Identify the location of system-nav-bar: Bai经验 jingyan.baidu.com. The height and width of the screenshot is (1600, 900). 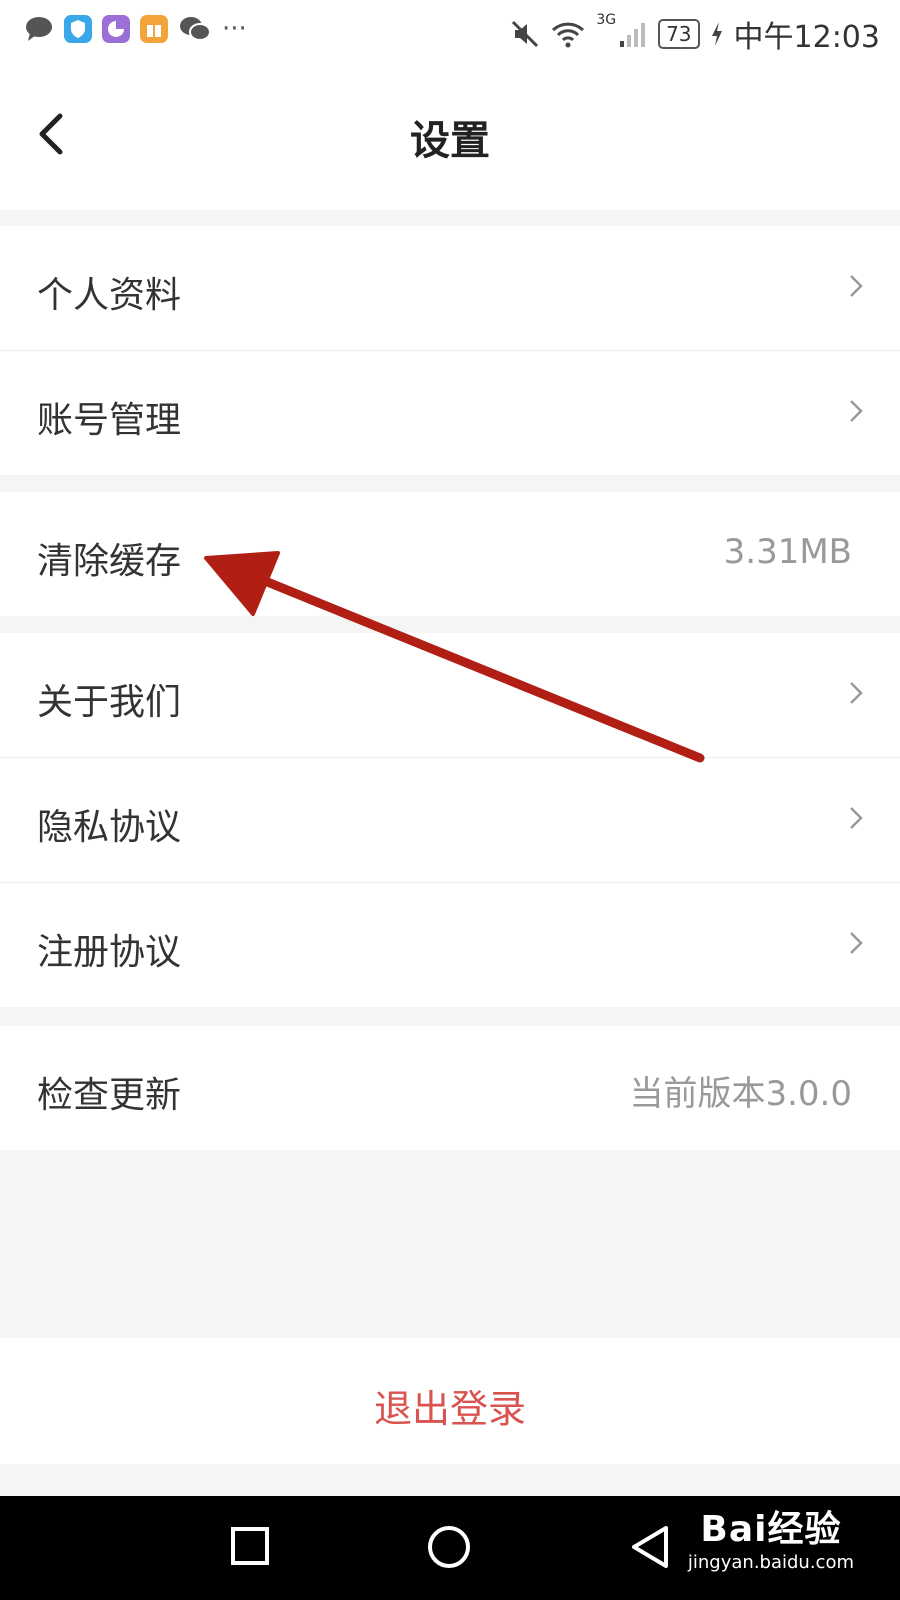
(450, 1548).